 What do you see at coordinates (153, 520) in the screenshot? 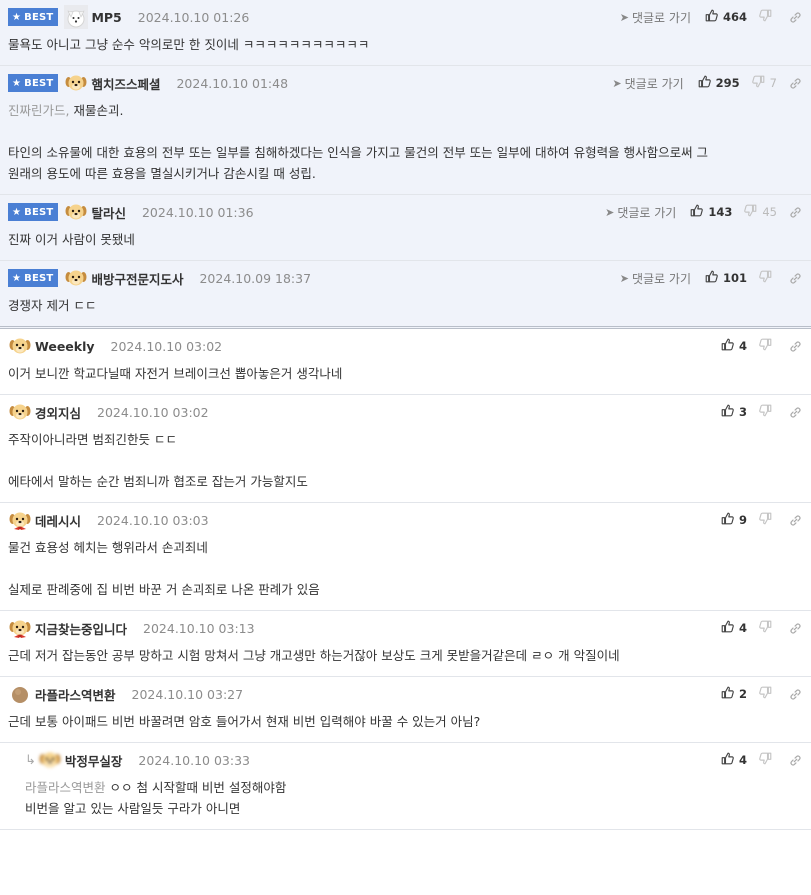
I see `timestamp: 2024.10.10 03:03` at bounding box center [153, 520].